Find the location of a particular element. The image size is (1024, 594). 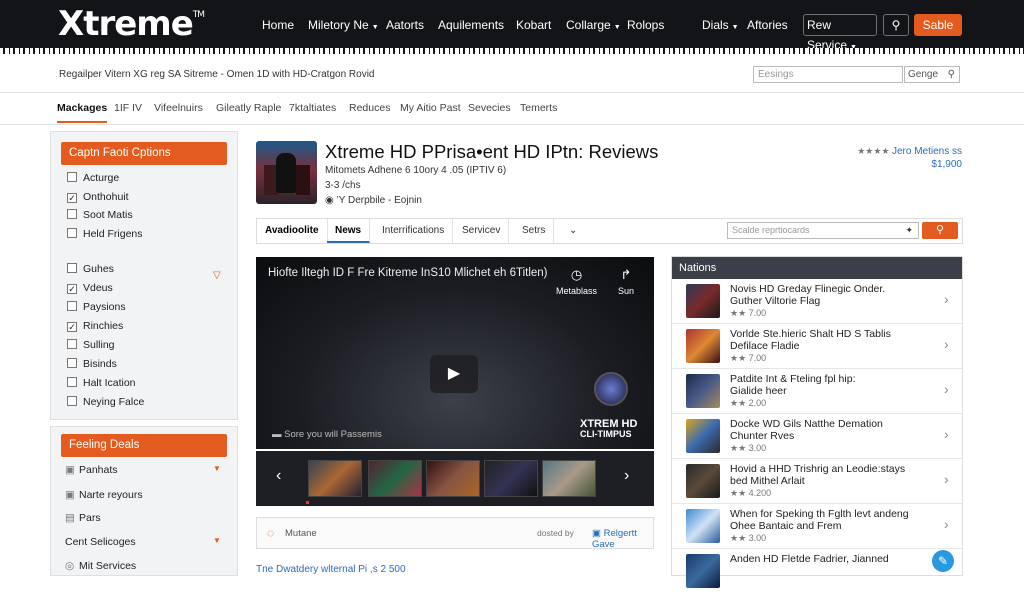

subnav-item: Reduces is located at coordinates (369, 108).